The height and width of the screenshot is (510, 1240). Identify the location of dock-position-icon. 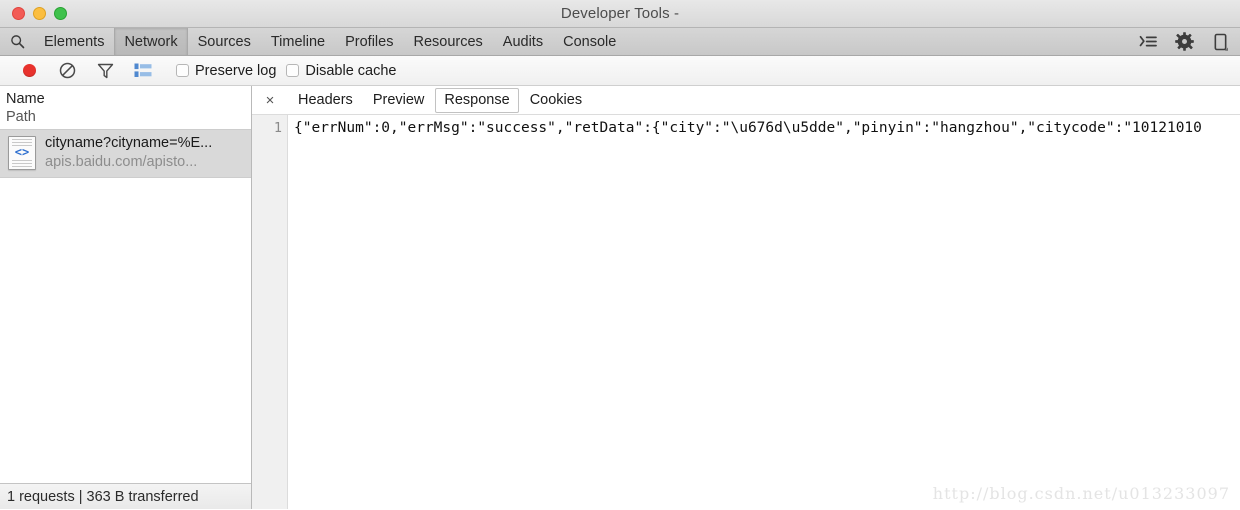
(1220, 42).